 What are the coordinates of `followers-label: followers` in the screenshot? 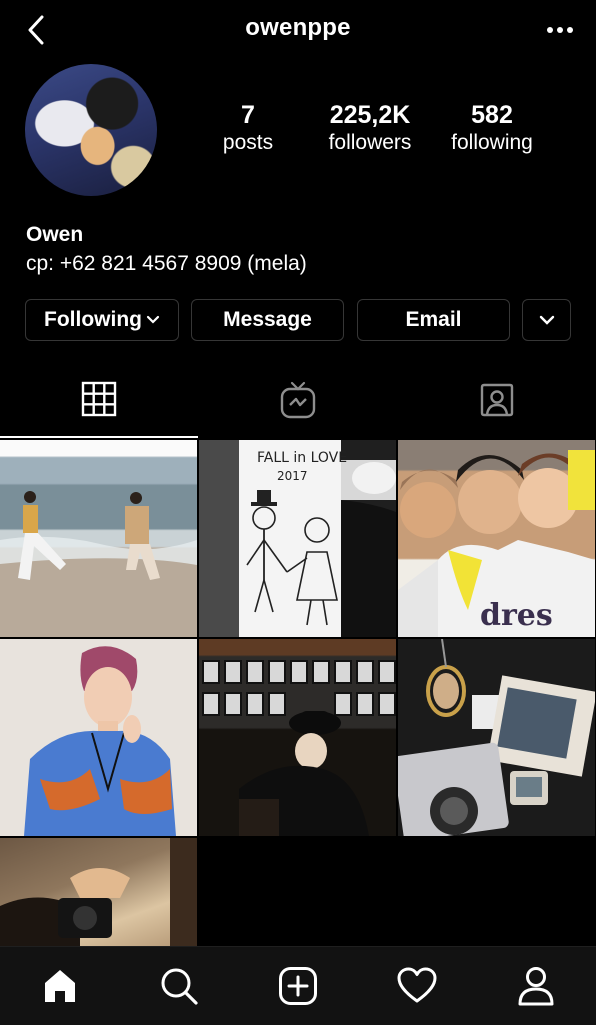 It's located at (370, 142).